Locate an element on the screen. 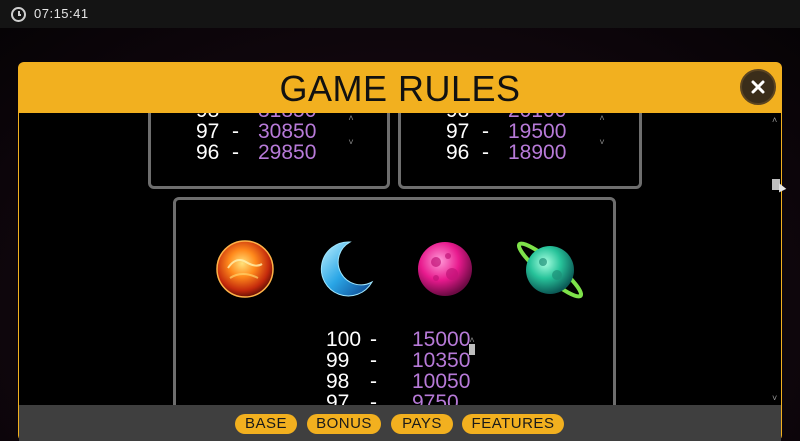 This screenshot has height=441, width=800. payout-value: 30850 is located at coordinates (287, 131).